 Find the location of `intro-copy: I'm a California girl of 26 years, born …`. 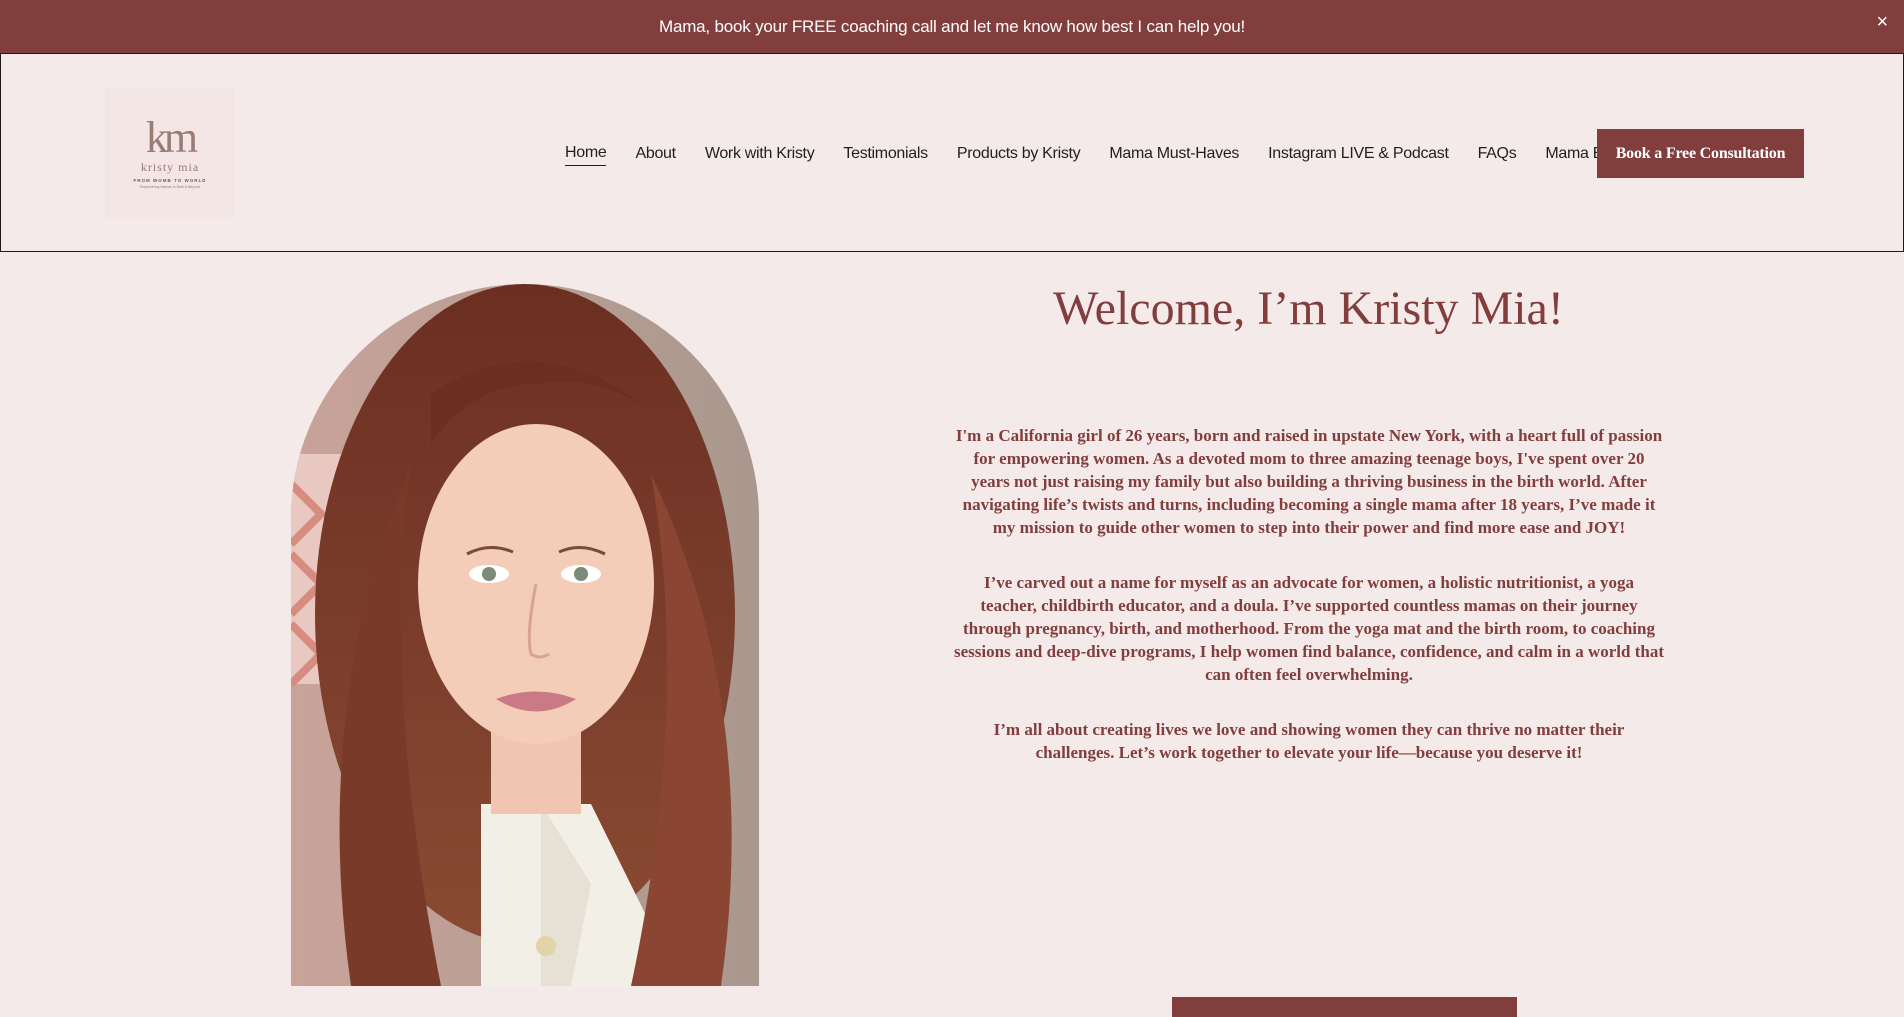

intro-copy: I'm a California girl of 26 years, born … is located at coordinates (1309, 610).